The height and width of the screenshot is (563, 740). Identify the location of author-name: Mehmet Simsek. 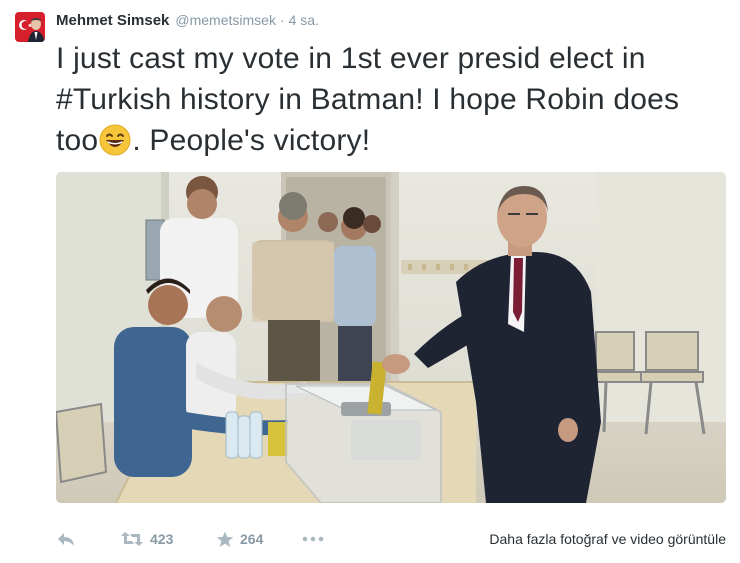
(112, 20).